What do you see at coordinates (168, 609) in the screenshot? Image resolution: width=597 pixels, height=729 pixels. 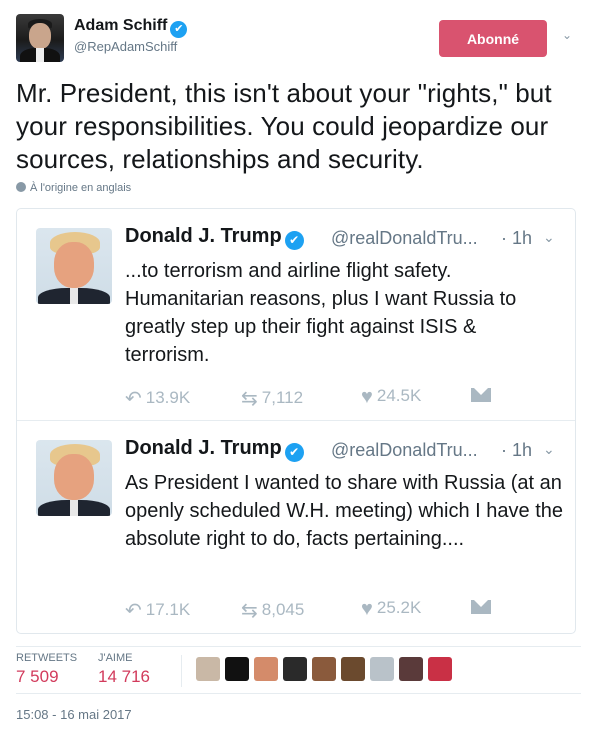 I see `reply-count: 17.1K` at bounding box center [168, 609].